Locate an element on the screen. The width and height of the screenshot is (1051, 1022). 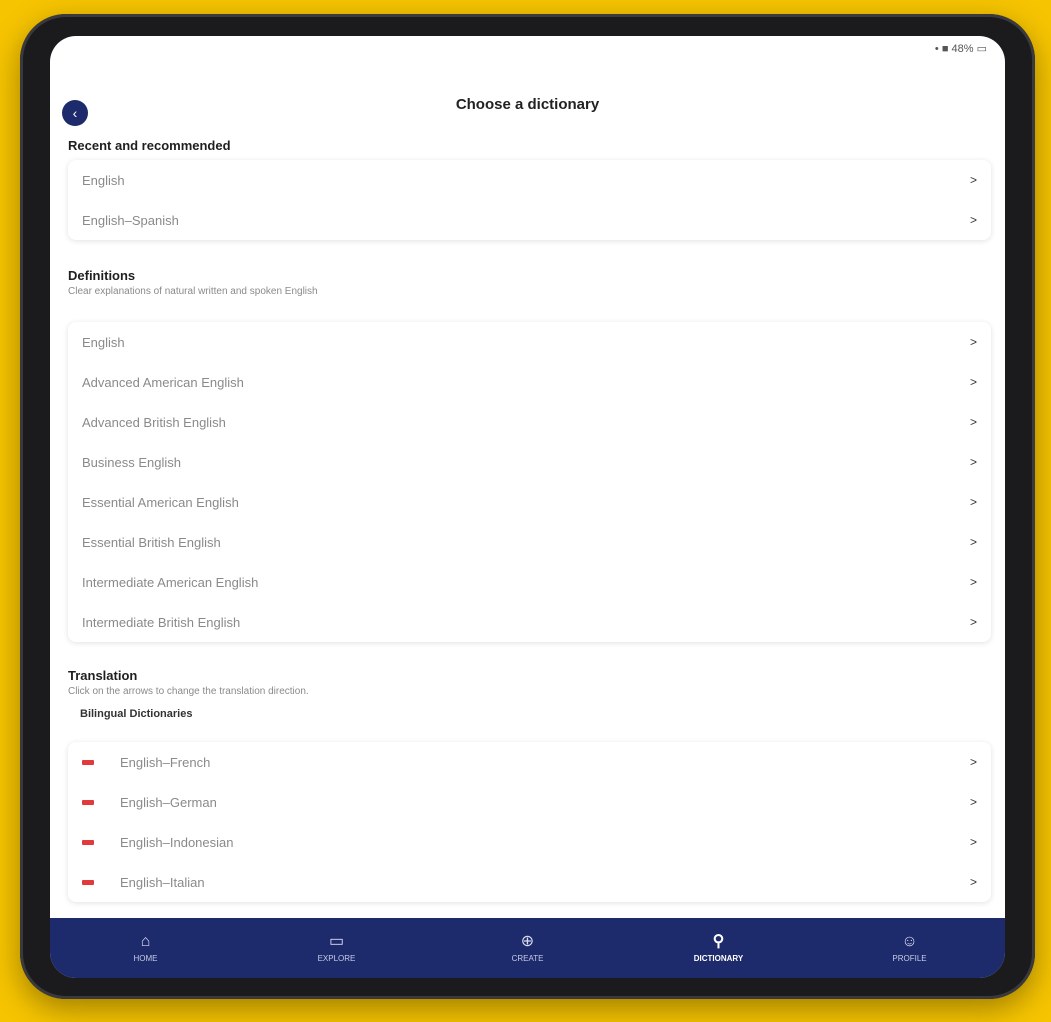
list-item-english-indonesian: English–Indonesian > is located at coordinates (529, 842).